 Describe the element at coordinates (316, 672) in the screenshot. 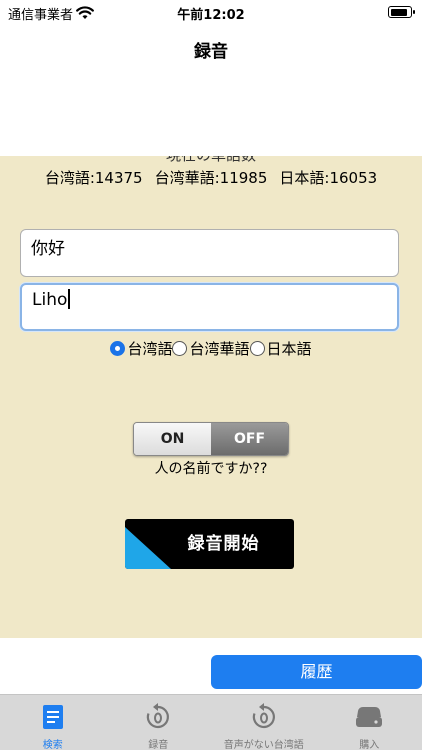

I see `history-button: 履歴` at that location.